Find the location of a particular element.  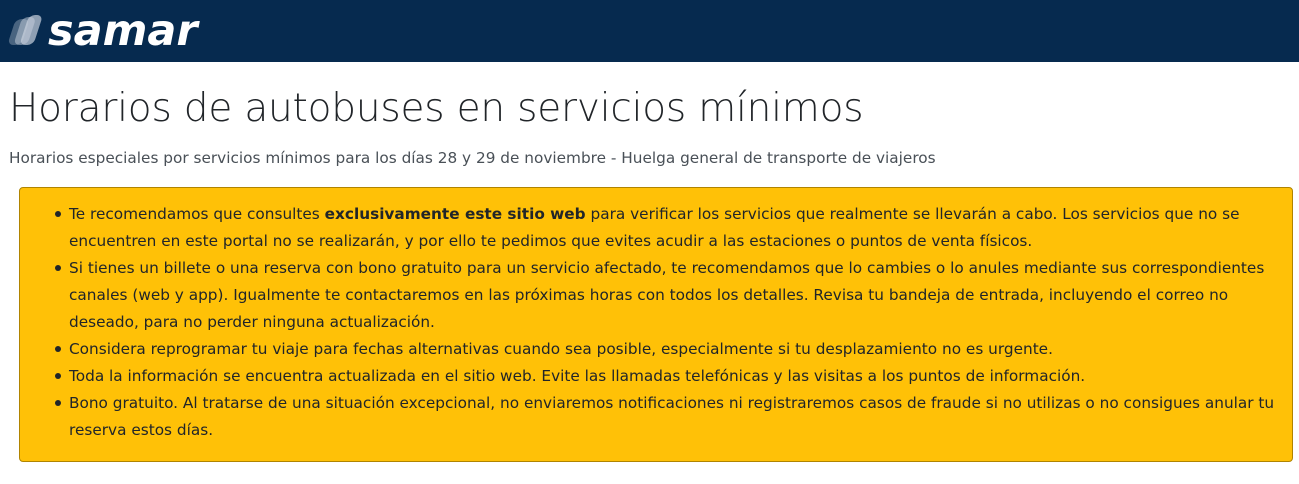

samar-logo-graphic: samar is located at coordinates (104, 30).